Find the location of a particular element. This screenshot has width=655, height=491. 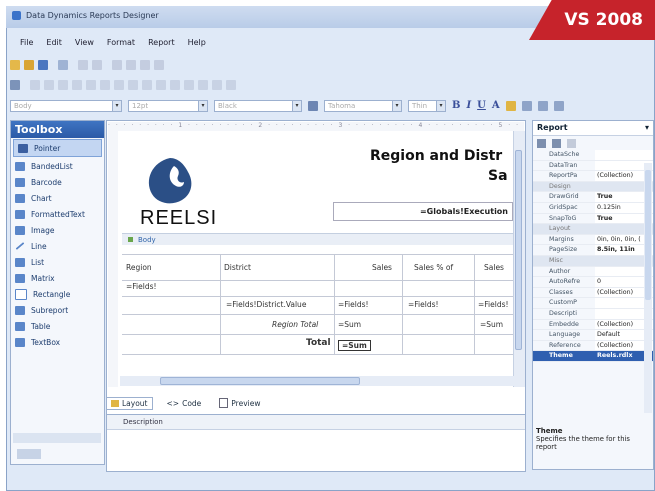

alphabetical-icon is located at coordinates (556, 143).